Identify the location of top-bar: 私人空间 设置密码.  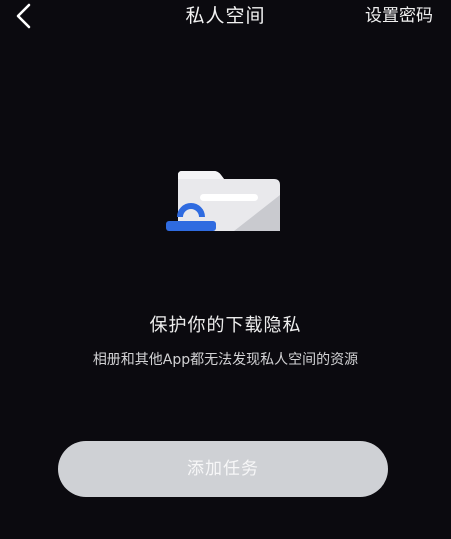
(225, 17).